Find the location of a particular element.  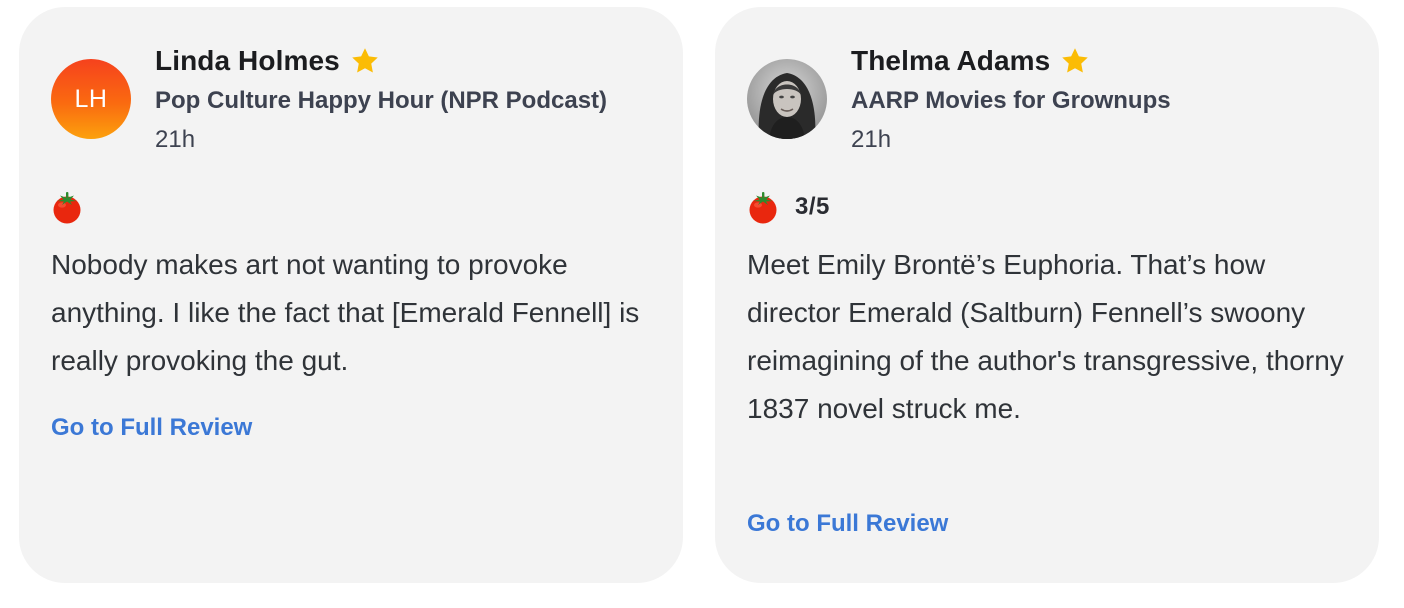

critic-name: Linda Holmes is located at coordinates (247, 61).